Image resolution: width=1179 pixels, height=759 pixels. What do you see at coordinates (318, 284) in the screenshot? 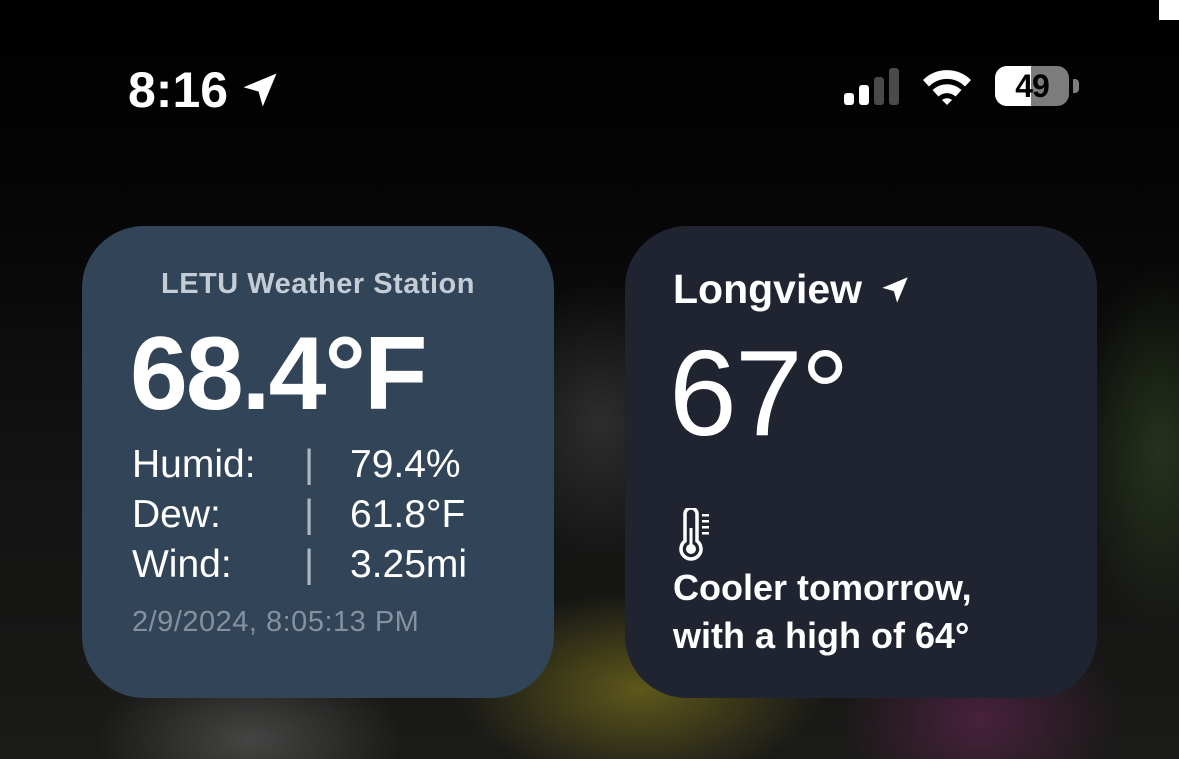
I see `station-title: LETU Weather Station` at bounding box center [318, 284].